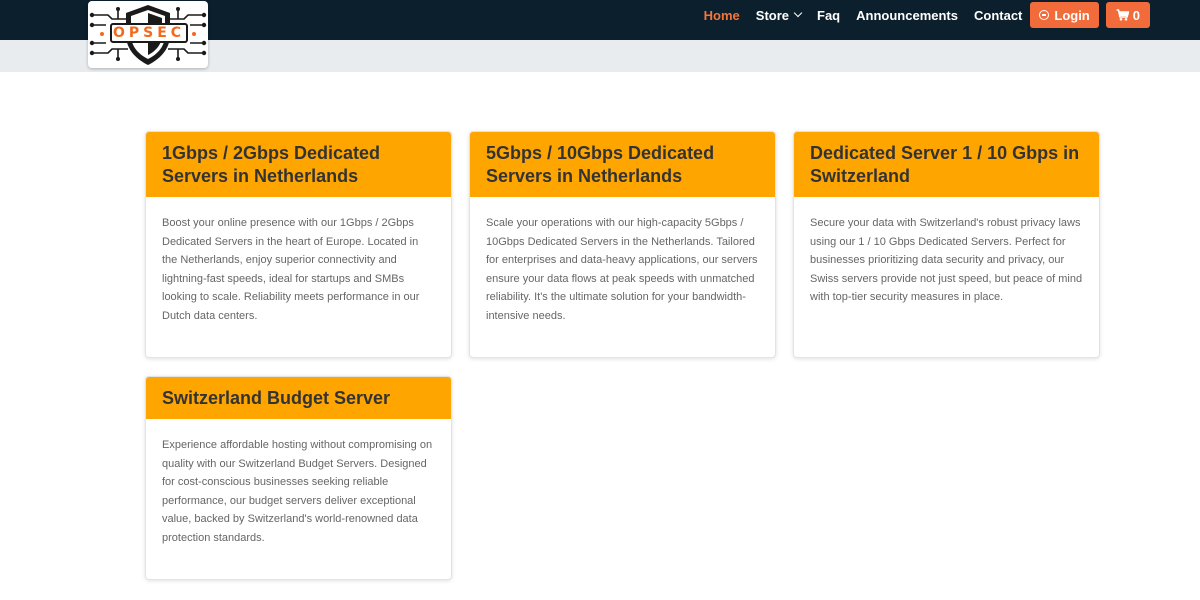  I want to click on nav-store: Store, so click(779, 15).